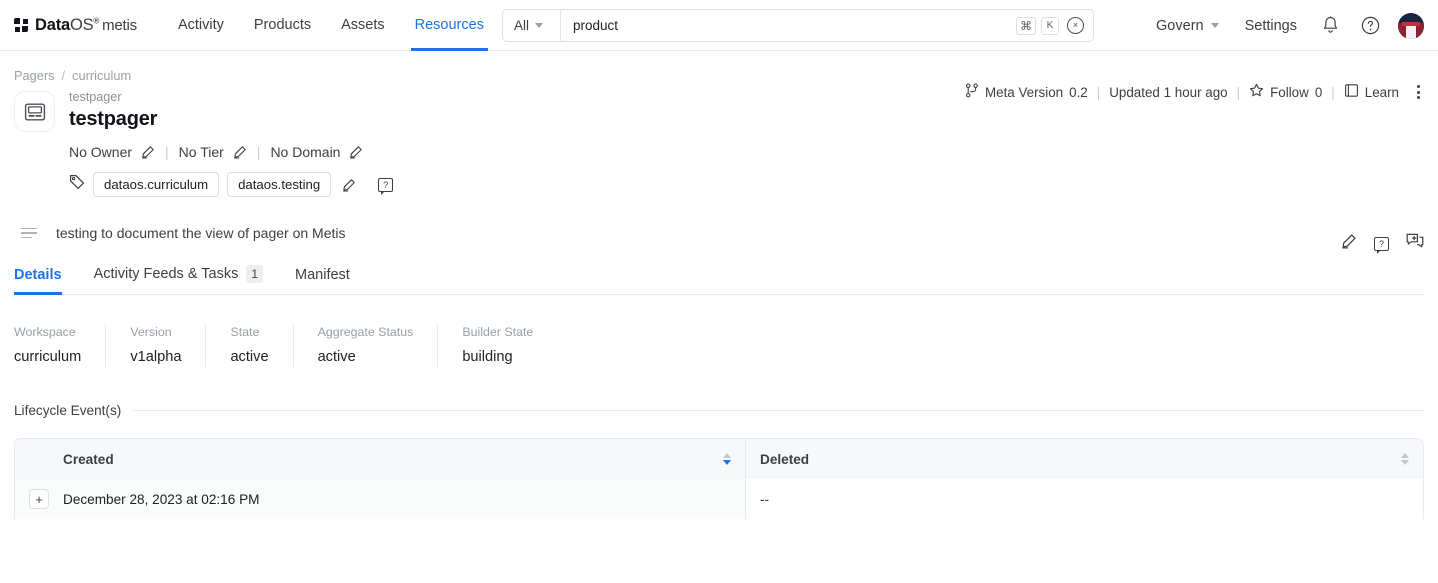 Image resolution: width=1438 pixels, height=583 pixels. I want to click on book-icon, so click(1351, 92).